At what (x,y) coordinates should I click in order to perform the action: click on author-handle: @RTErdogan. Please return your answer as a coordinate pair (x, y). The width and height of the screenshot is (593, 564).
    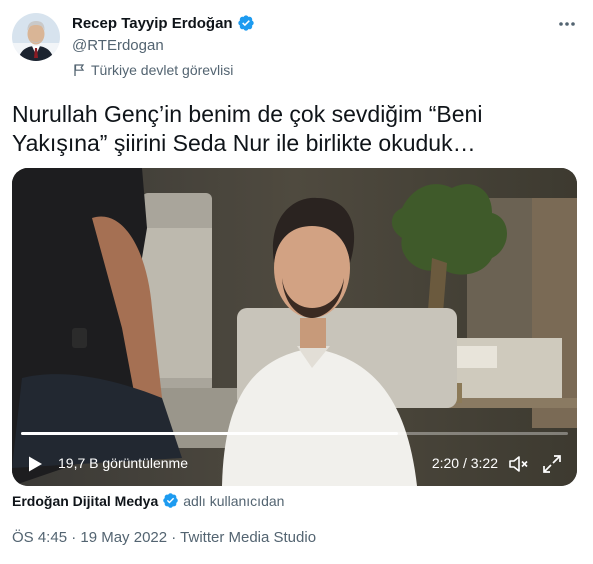
    Looking at the image, I should click on (118, 45).